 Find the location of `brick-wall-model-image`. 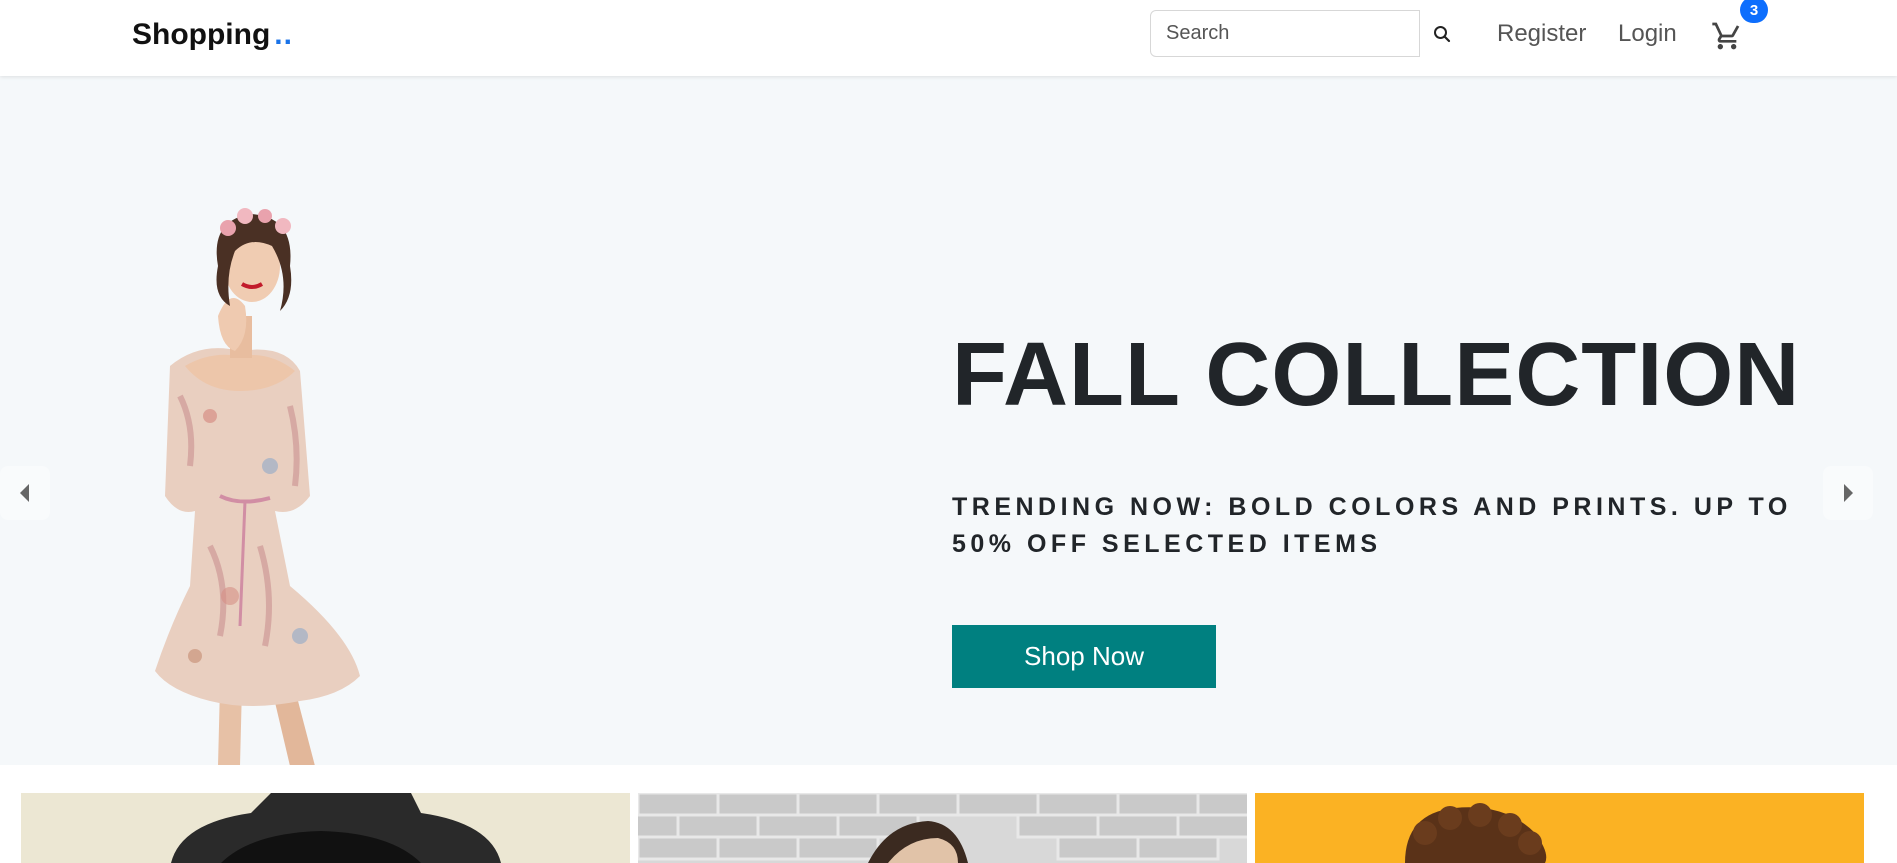

brick-wall-model-image is located at coordinates (942, 828).